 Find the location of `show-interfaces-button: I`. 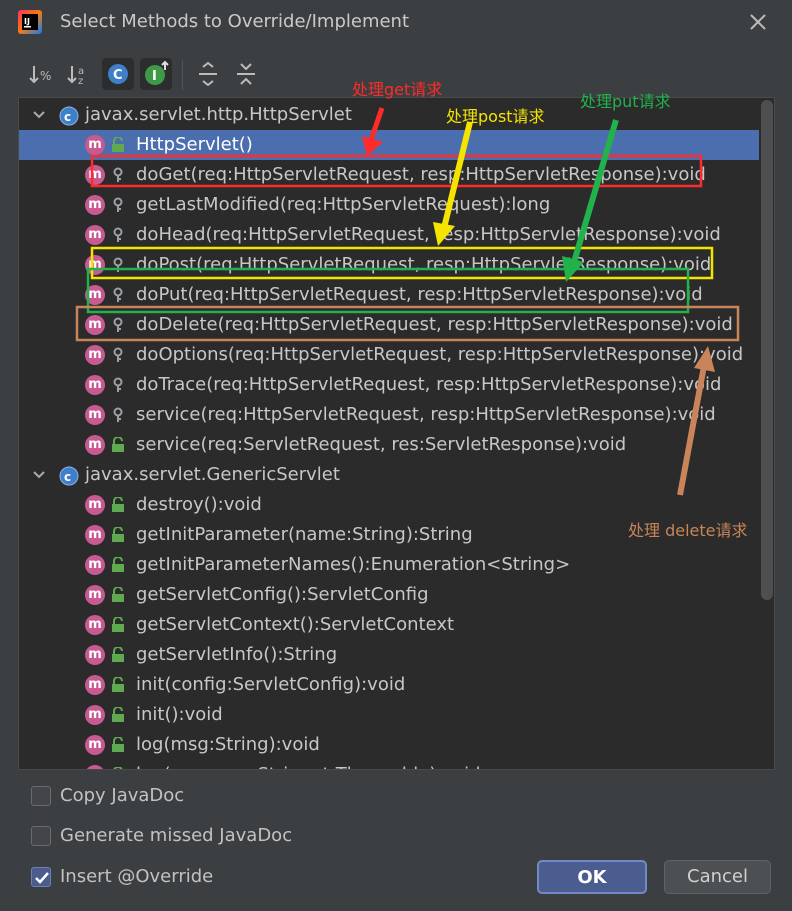

show-interfaces-button: I is located at coordinates (156, 74).